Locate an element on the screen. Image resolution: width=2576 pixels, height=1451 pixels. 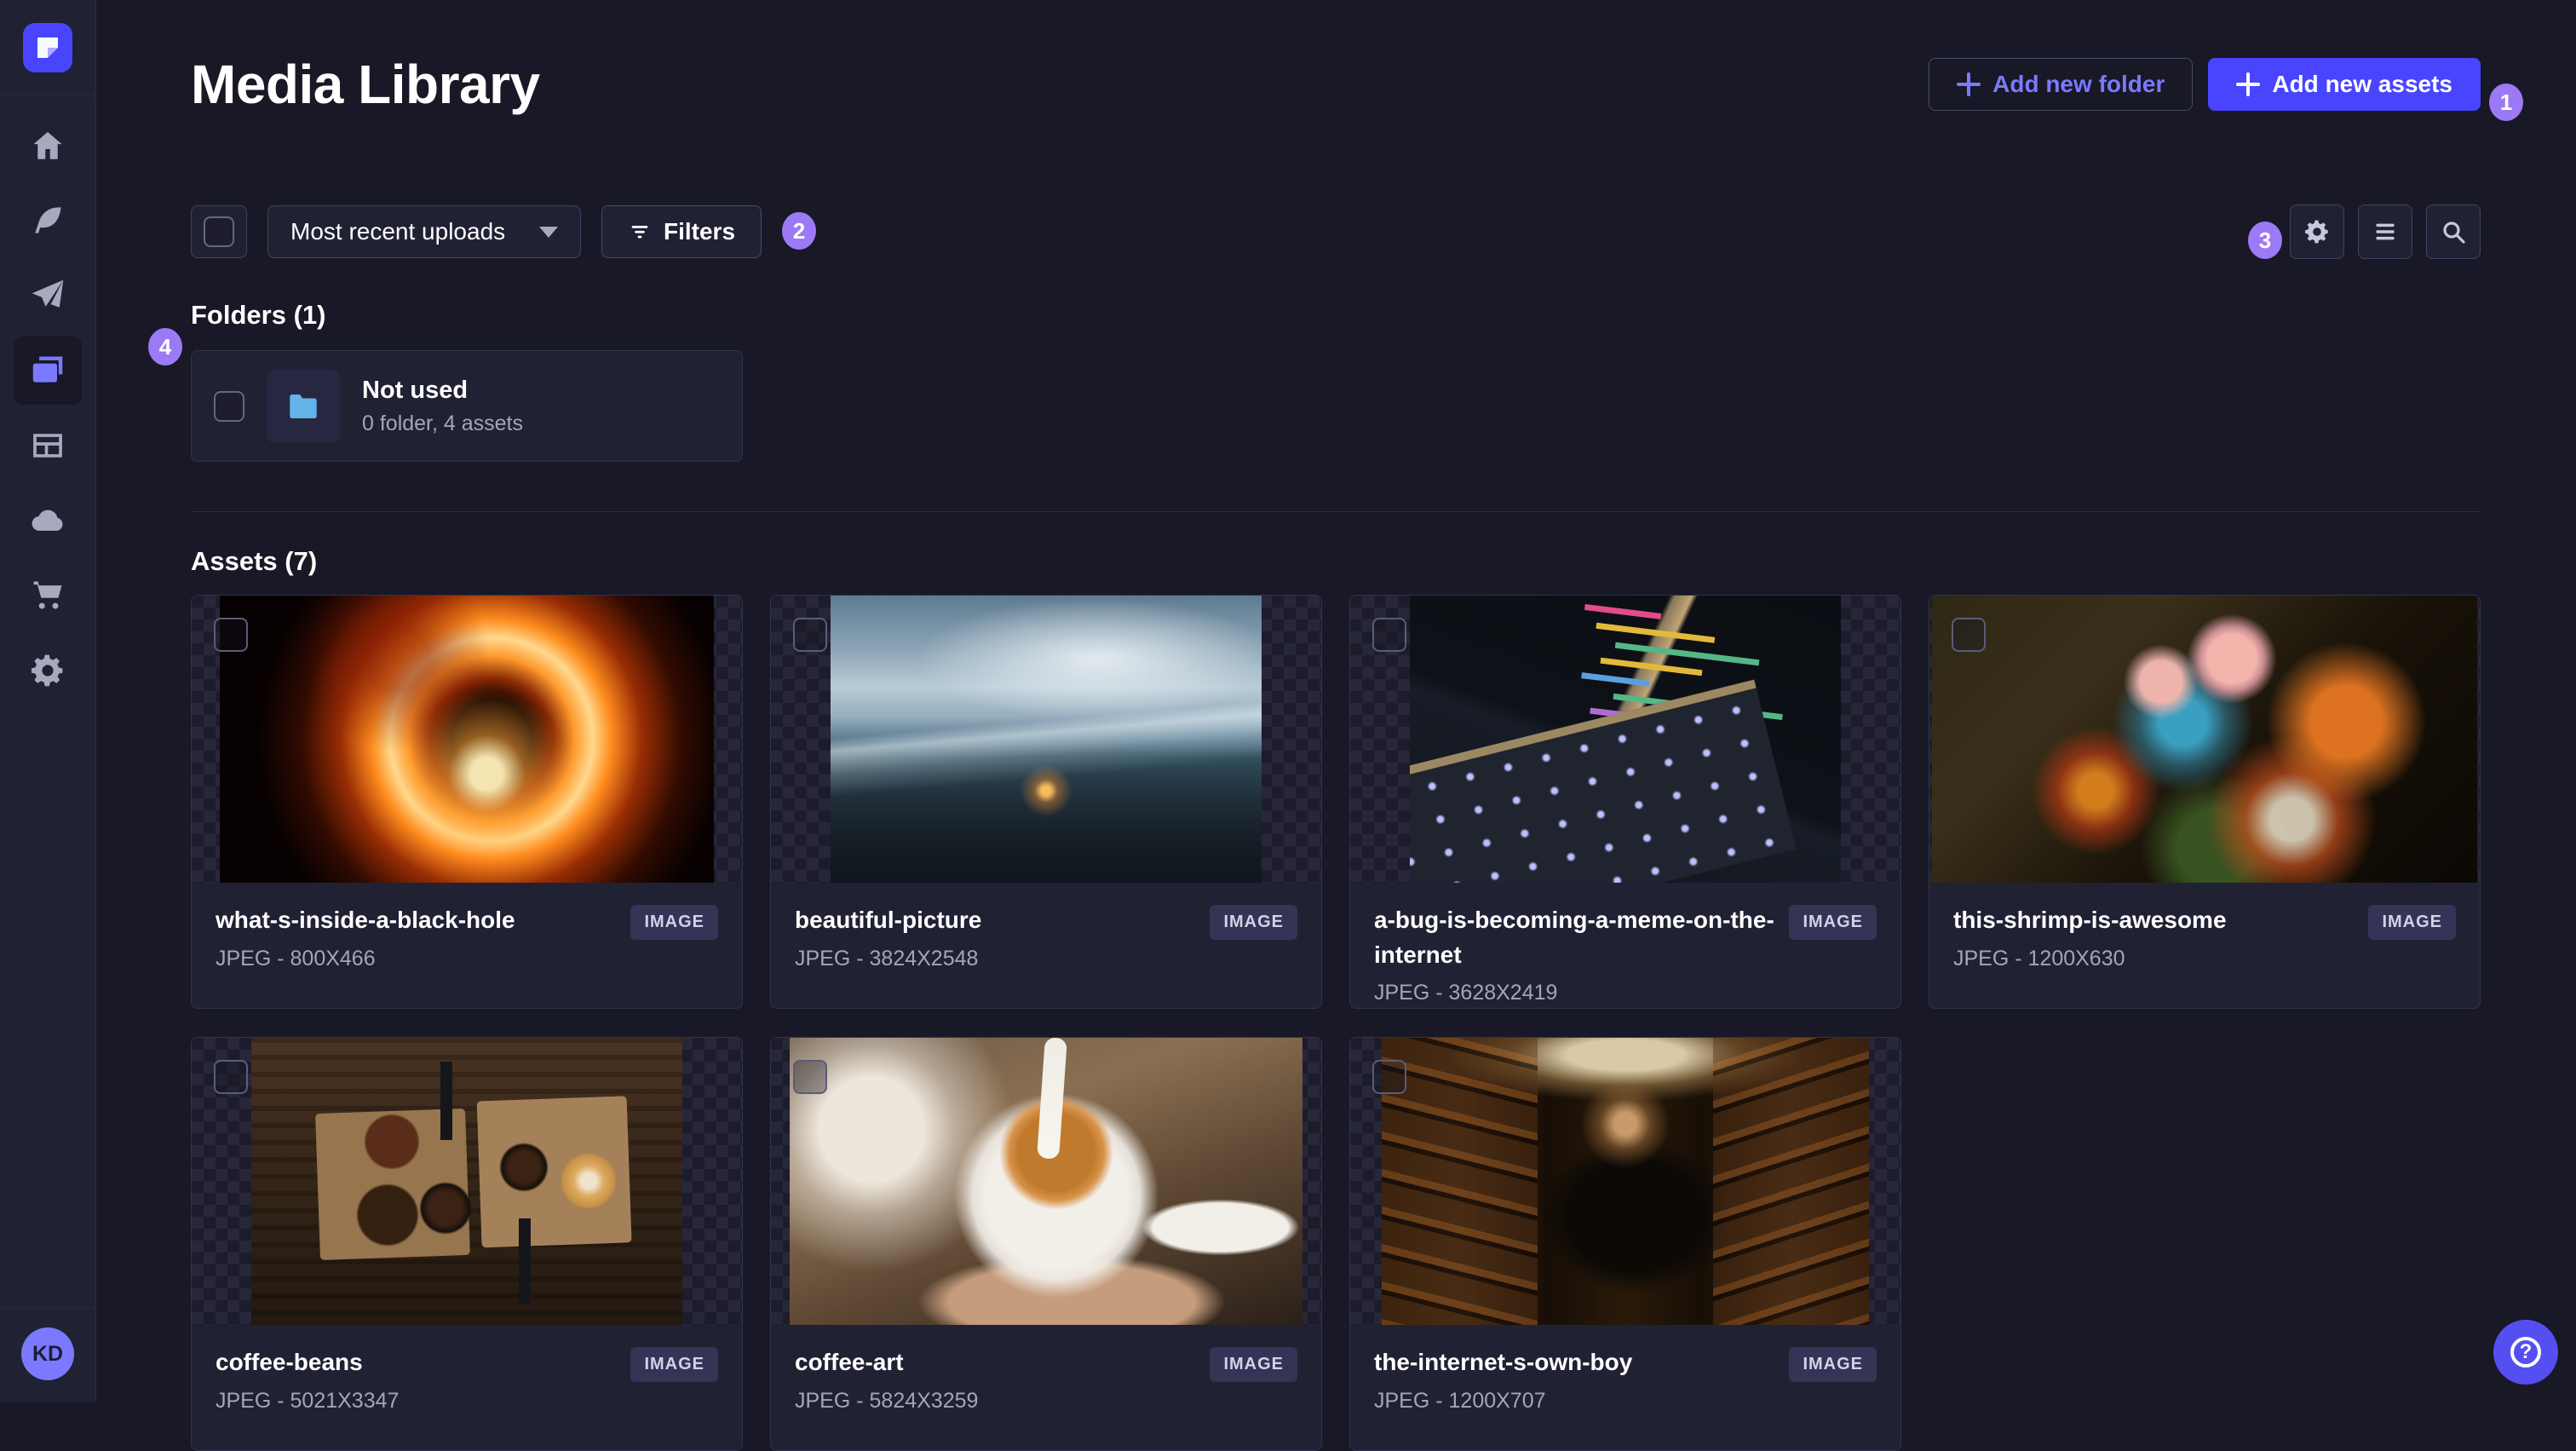
folder-icon is located at coordinates (303, 406).